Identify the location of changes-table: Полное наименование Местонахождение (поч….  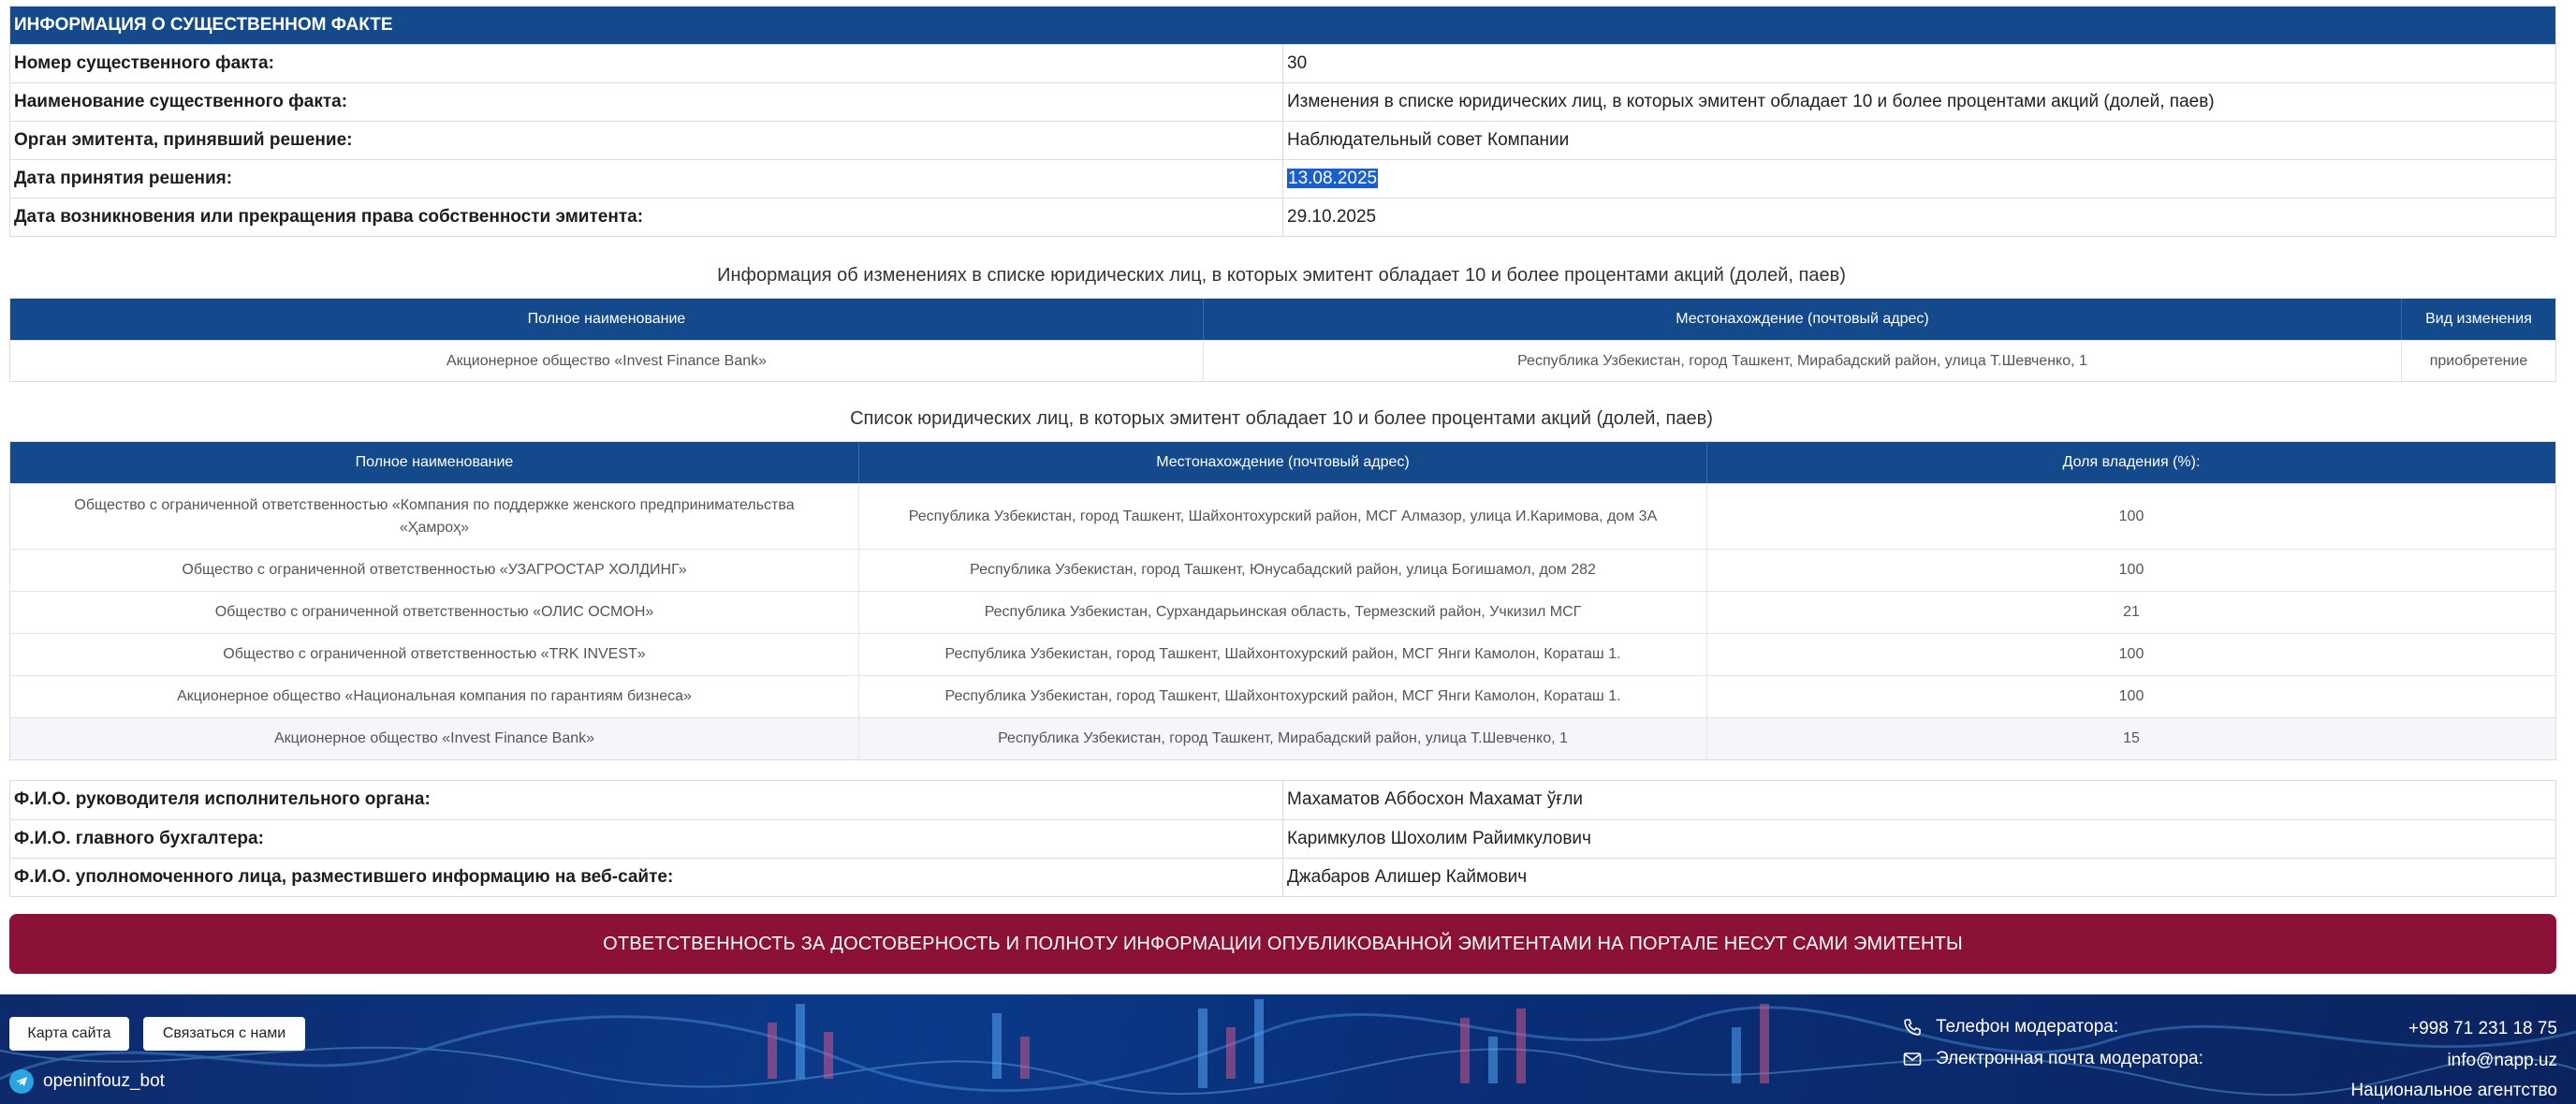
(1282, 340).